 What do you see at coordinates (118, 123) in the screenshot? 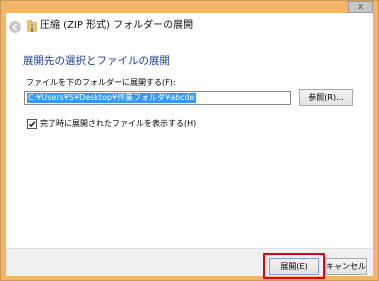
I see `show-files-label: 完了時に展開されたファイルを表示する(H)` at bounding box center [118, 123].